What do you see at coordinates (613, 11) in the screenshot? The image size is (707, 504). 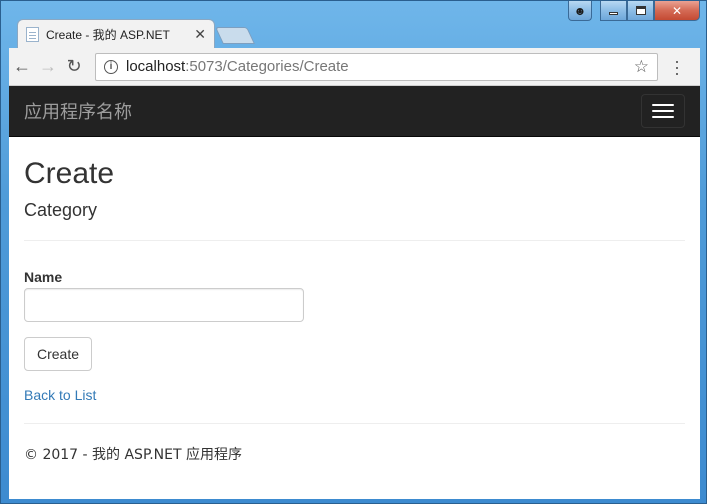 I see `minimize-button` at bounding box center [613, 11].